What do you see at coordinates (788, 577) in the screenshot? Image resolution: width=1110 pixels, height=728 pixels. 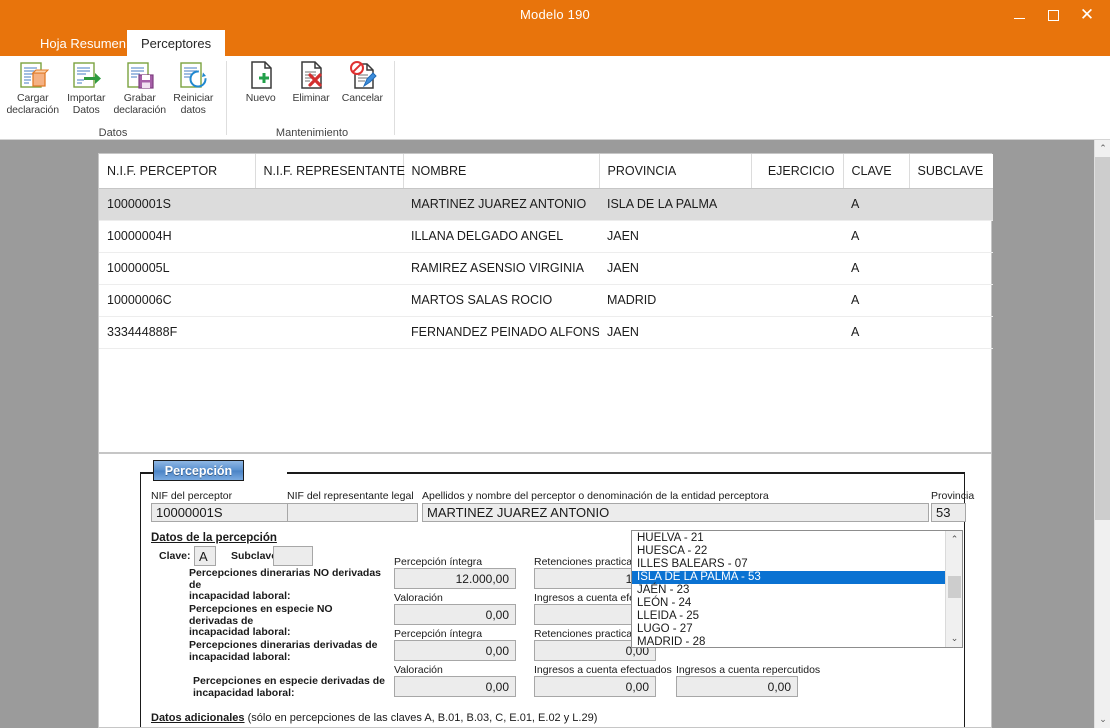 I see `provincia-option-selected: ISLA DE LA PALMA - 53` at bounding box center [788, 577].